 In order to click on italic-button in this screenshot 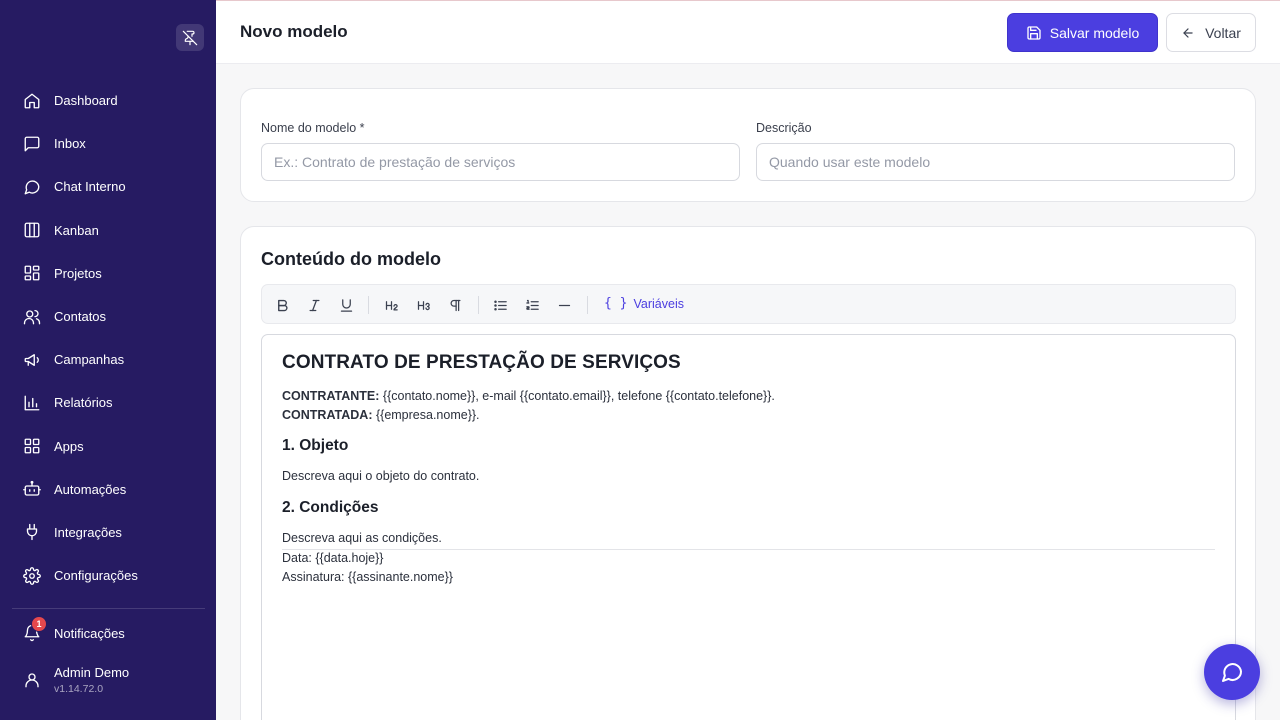, I will do `click(314, 305)`.